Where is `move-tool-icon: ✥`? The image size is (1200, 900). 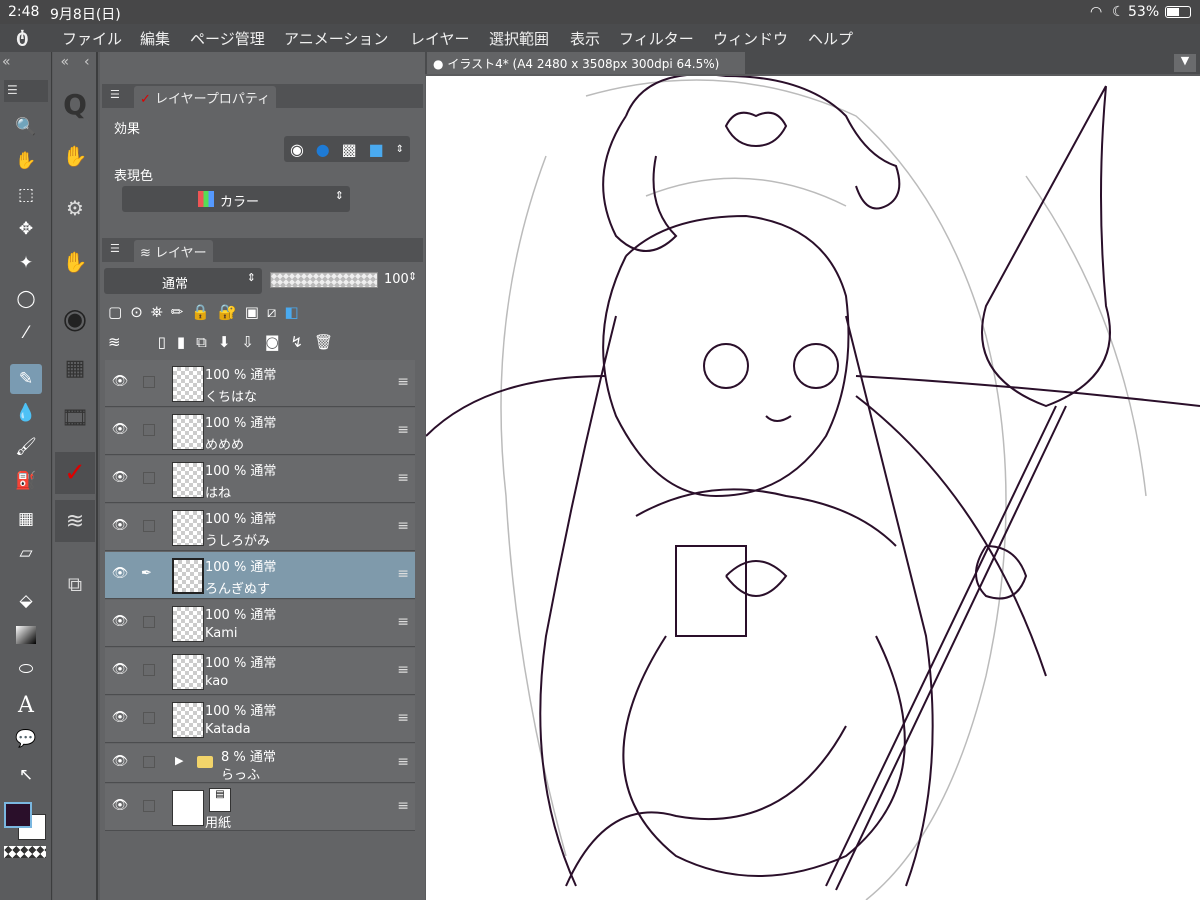
move-tool-icon: ✥ is located at coordinates (26, 229).